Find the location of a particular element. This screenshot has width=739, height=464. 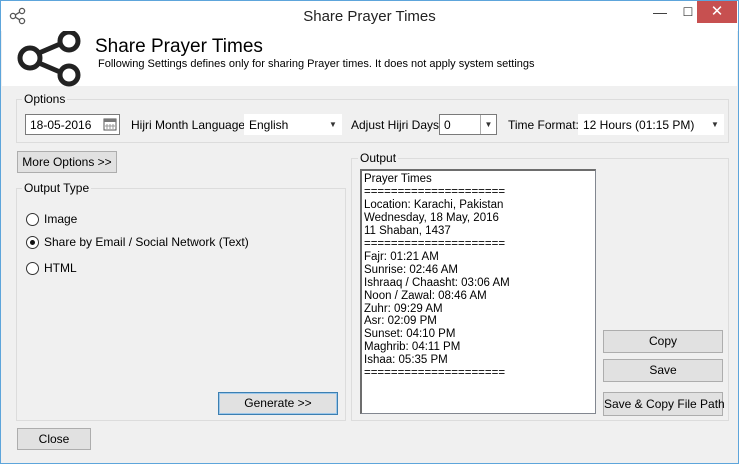

hijri-language-dropdown: English ▼ is located at coordinates (293, 124).